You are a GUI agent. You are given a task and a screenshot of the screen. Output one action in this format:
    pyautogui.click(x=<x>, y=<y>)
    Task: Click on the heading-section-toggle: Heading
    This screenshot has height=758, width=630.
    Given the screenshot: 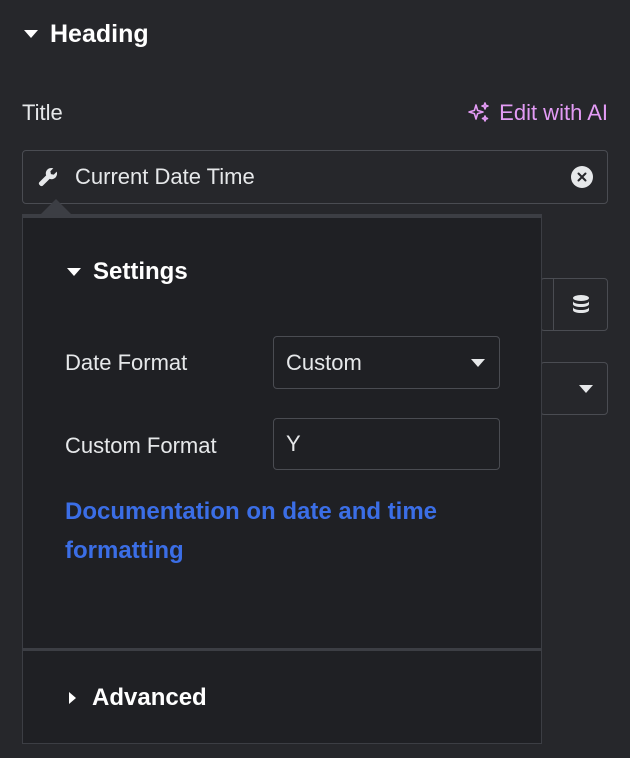 What is the action you would take?
    pyautogui.click(x=86, y=34)
    